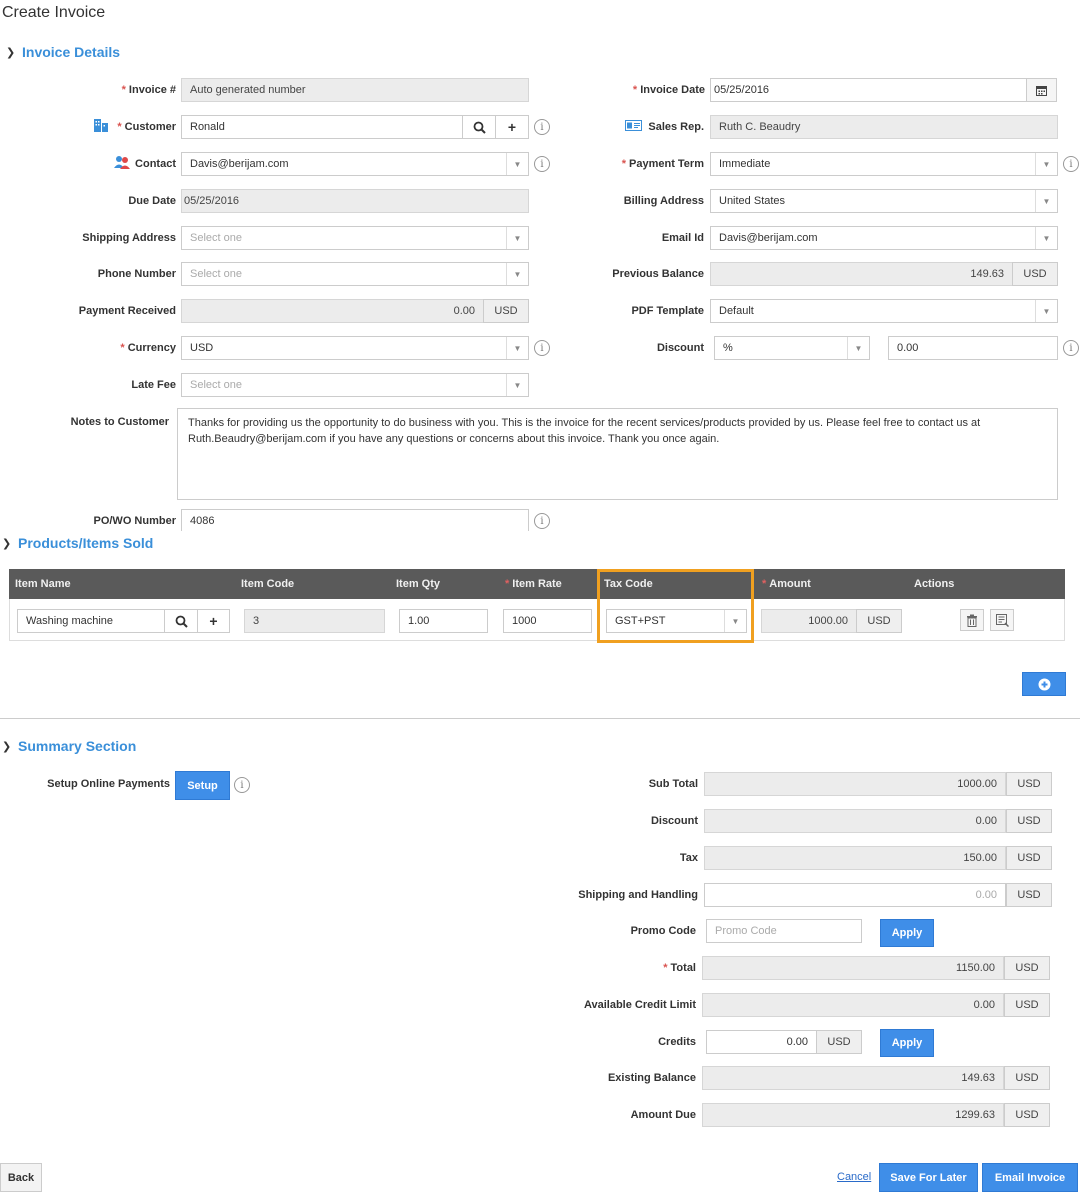 This screenshot has width=1083, height=1200. Describe the element at coordinates (761, 1042) in the screenshot. I see `credits-input: 0.00` at that location.